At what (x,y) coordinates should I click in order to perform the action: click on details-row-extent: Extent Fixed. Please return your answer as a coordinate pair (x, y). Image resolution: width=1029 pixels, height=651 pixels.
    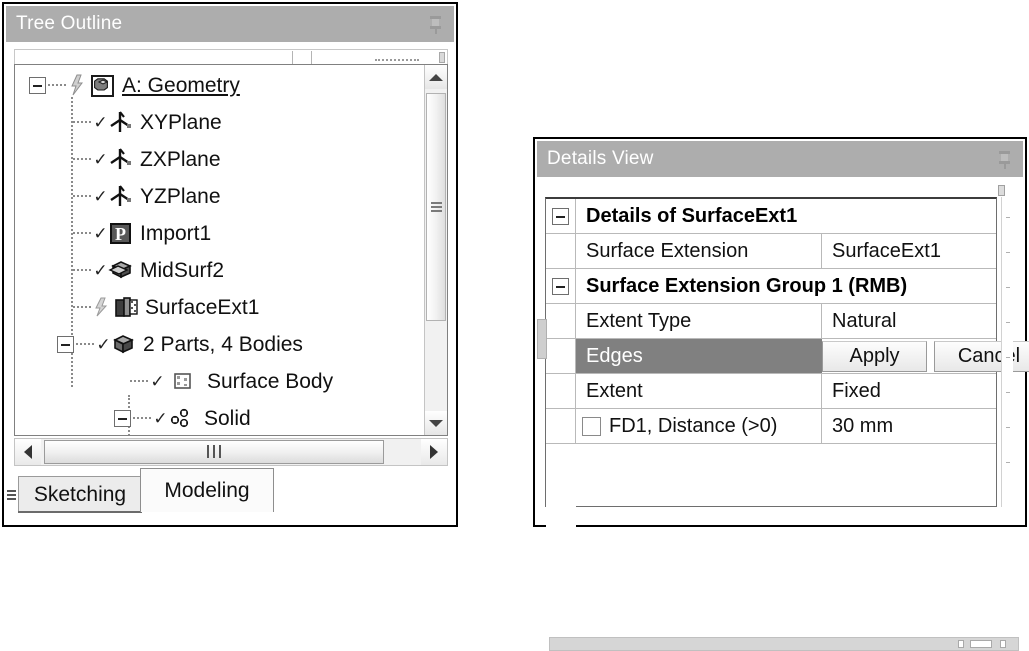
    Looking at the image, I should click on (771, 391).